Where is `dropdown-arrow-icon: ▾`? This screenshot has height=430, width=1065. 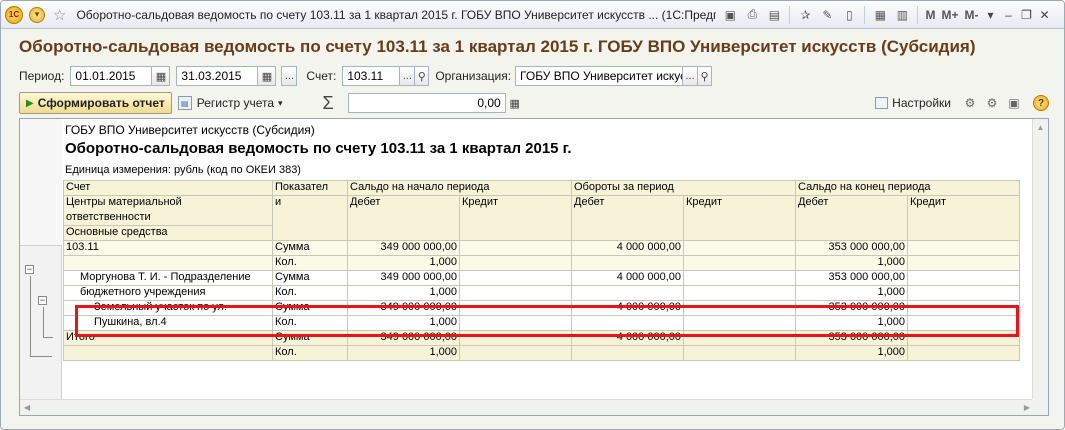 dropdown-arrow-icon: ▾ is located at coordinates (990, 15).